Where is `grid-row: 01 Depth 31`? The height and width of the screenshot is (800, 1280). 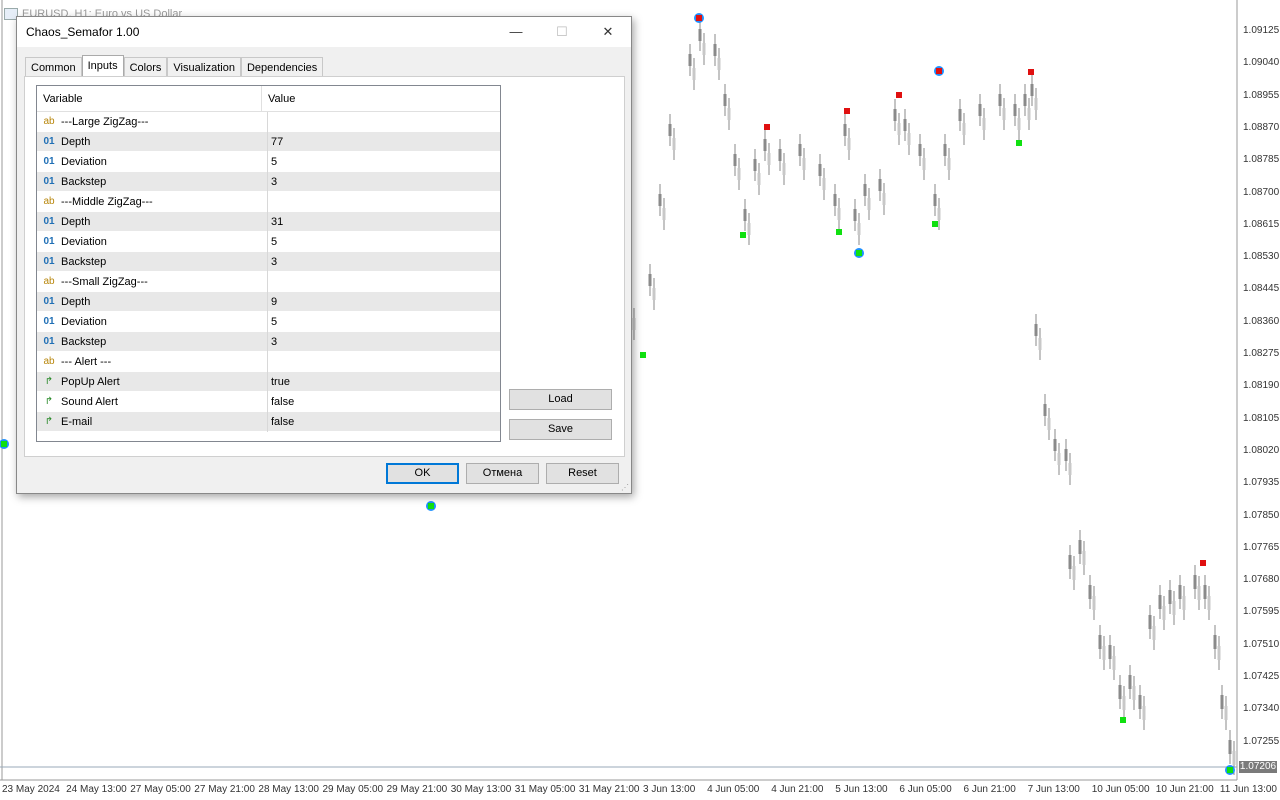
grid-row: 01 Depth 31 is located at coordinates (268, 221).